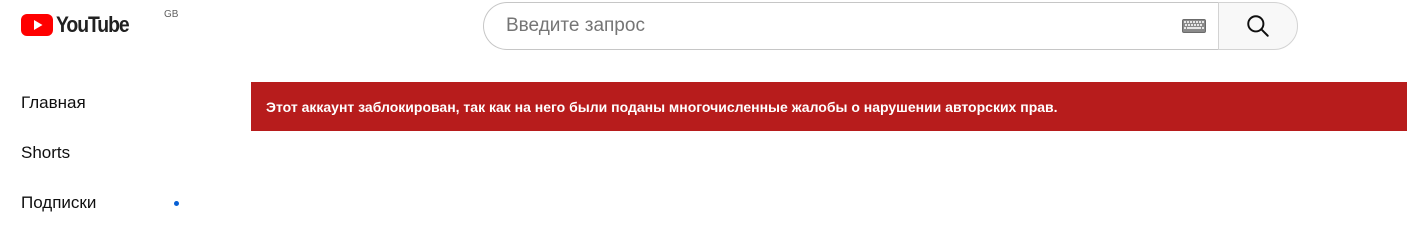  Describe the element at coordinates (53, 102) in the screenshot. I see `sidebar-item-label: Главная` at that location.